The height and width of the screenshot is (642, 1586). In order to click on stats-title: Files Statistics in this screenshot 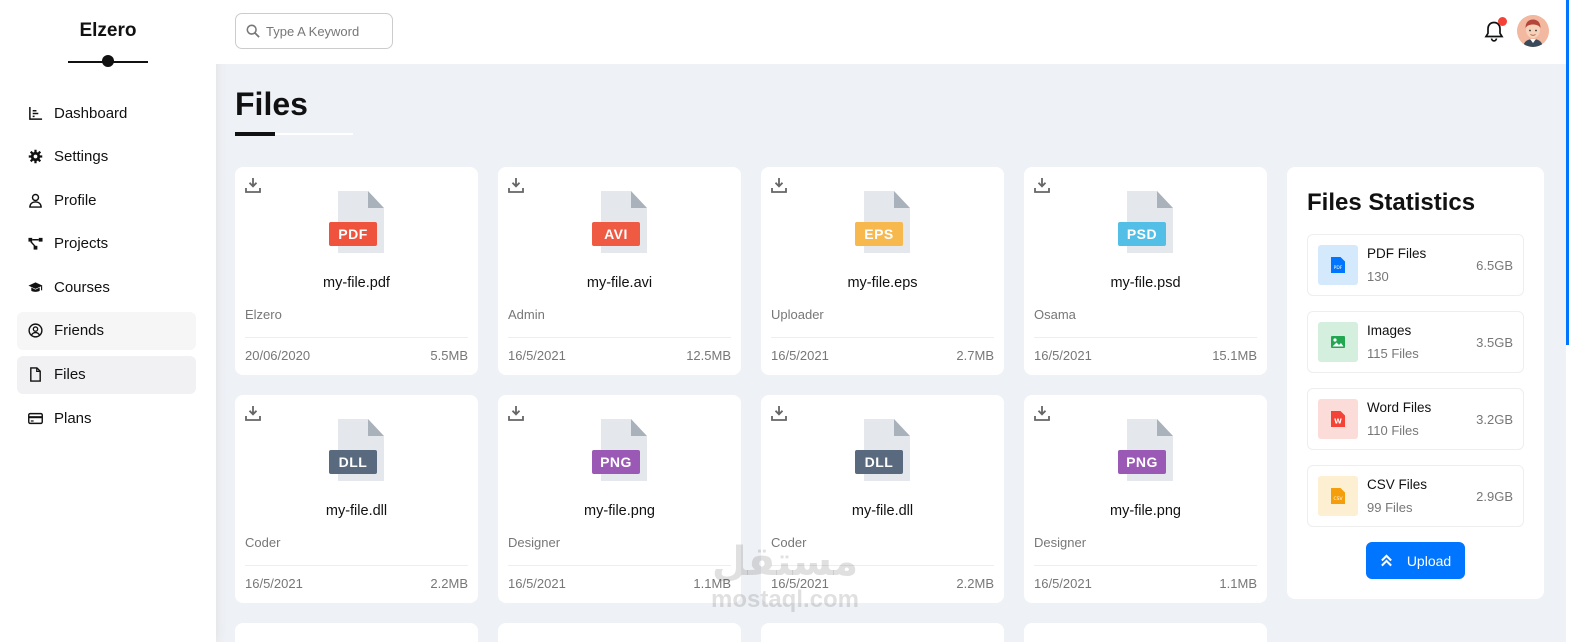, I will do `click(1391, 202)`.